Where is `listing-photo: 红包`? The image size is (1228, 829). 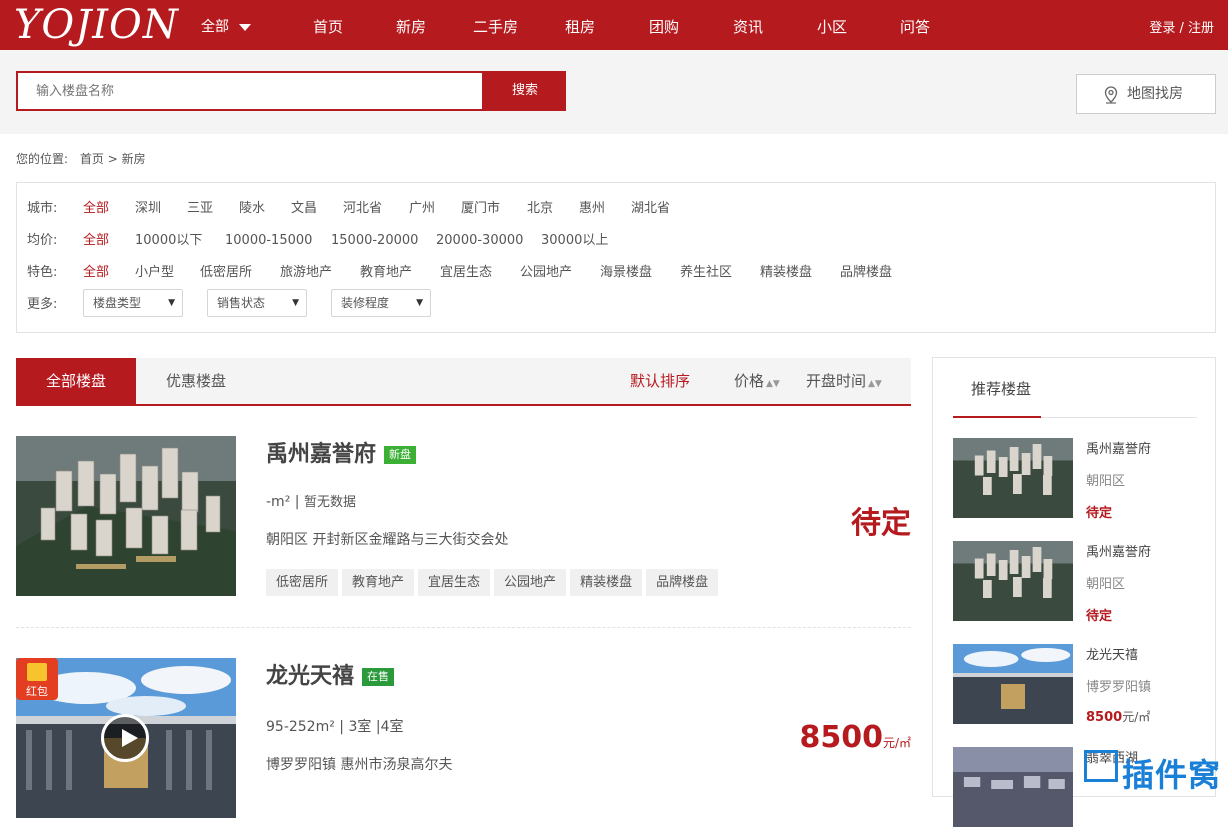 listing-photo: 红包 is located at coordinates (126, 738).